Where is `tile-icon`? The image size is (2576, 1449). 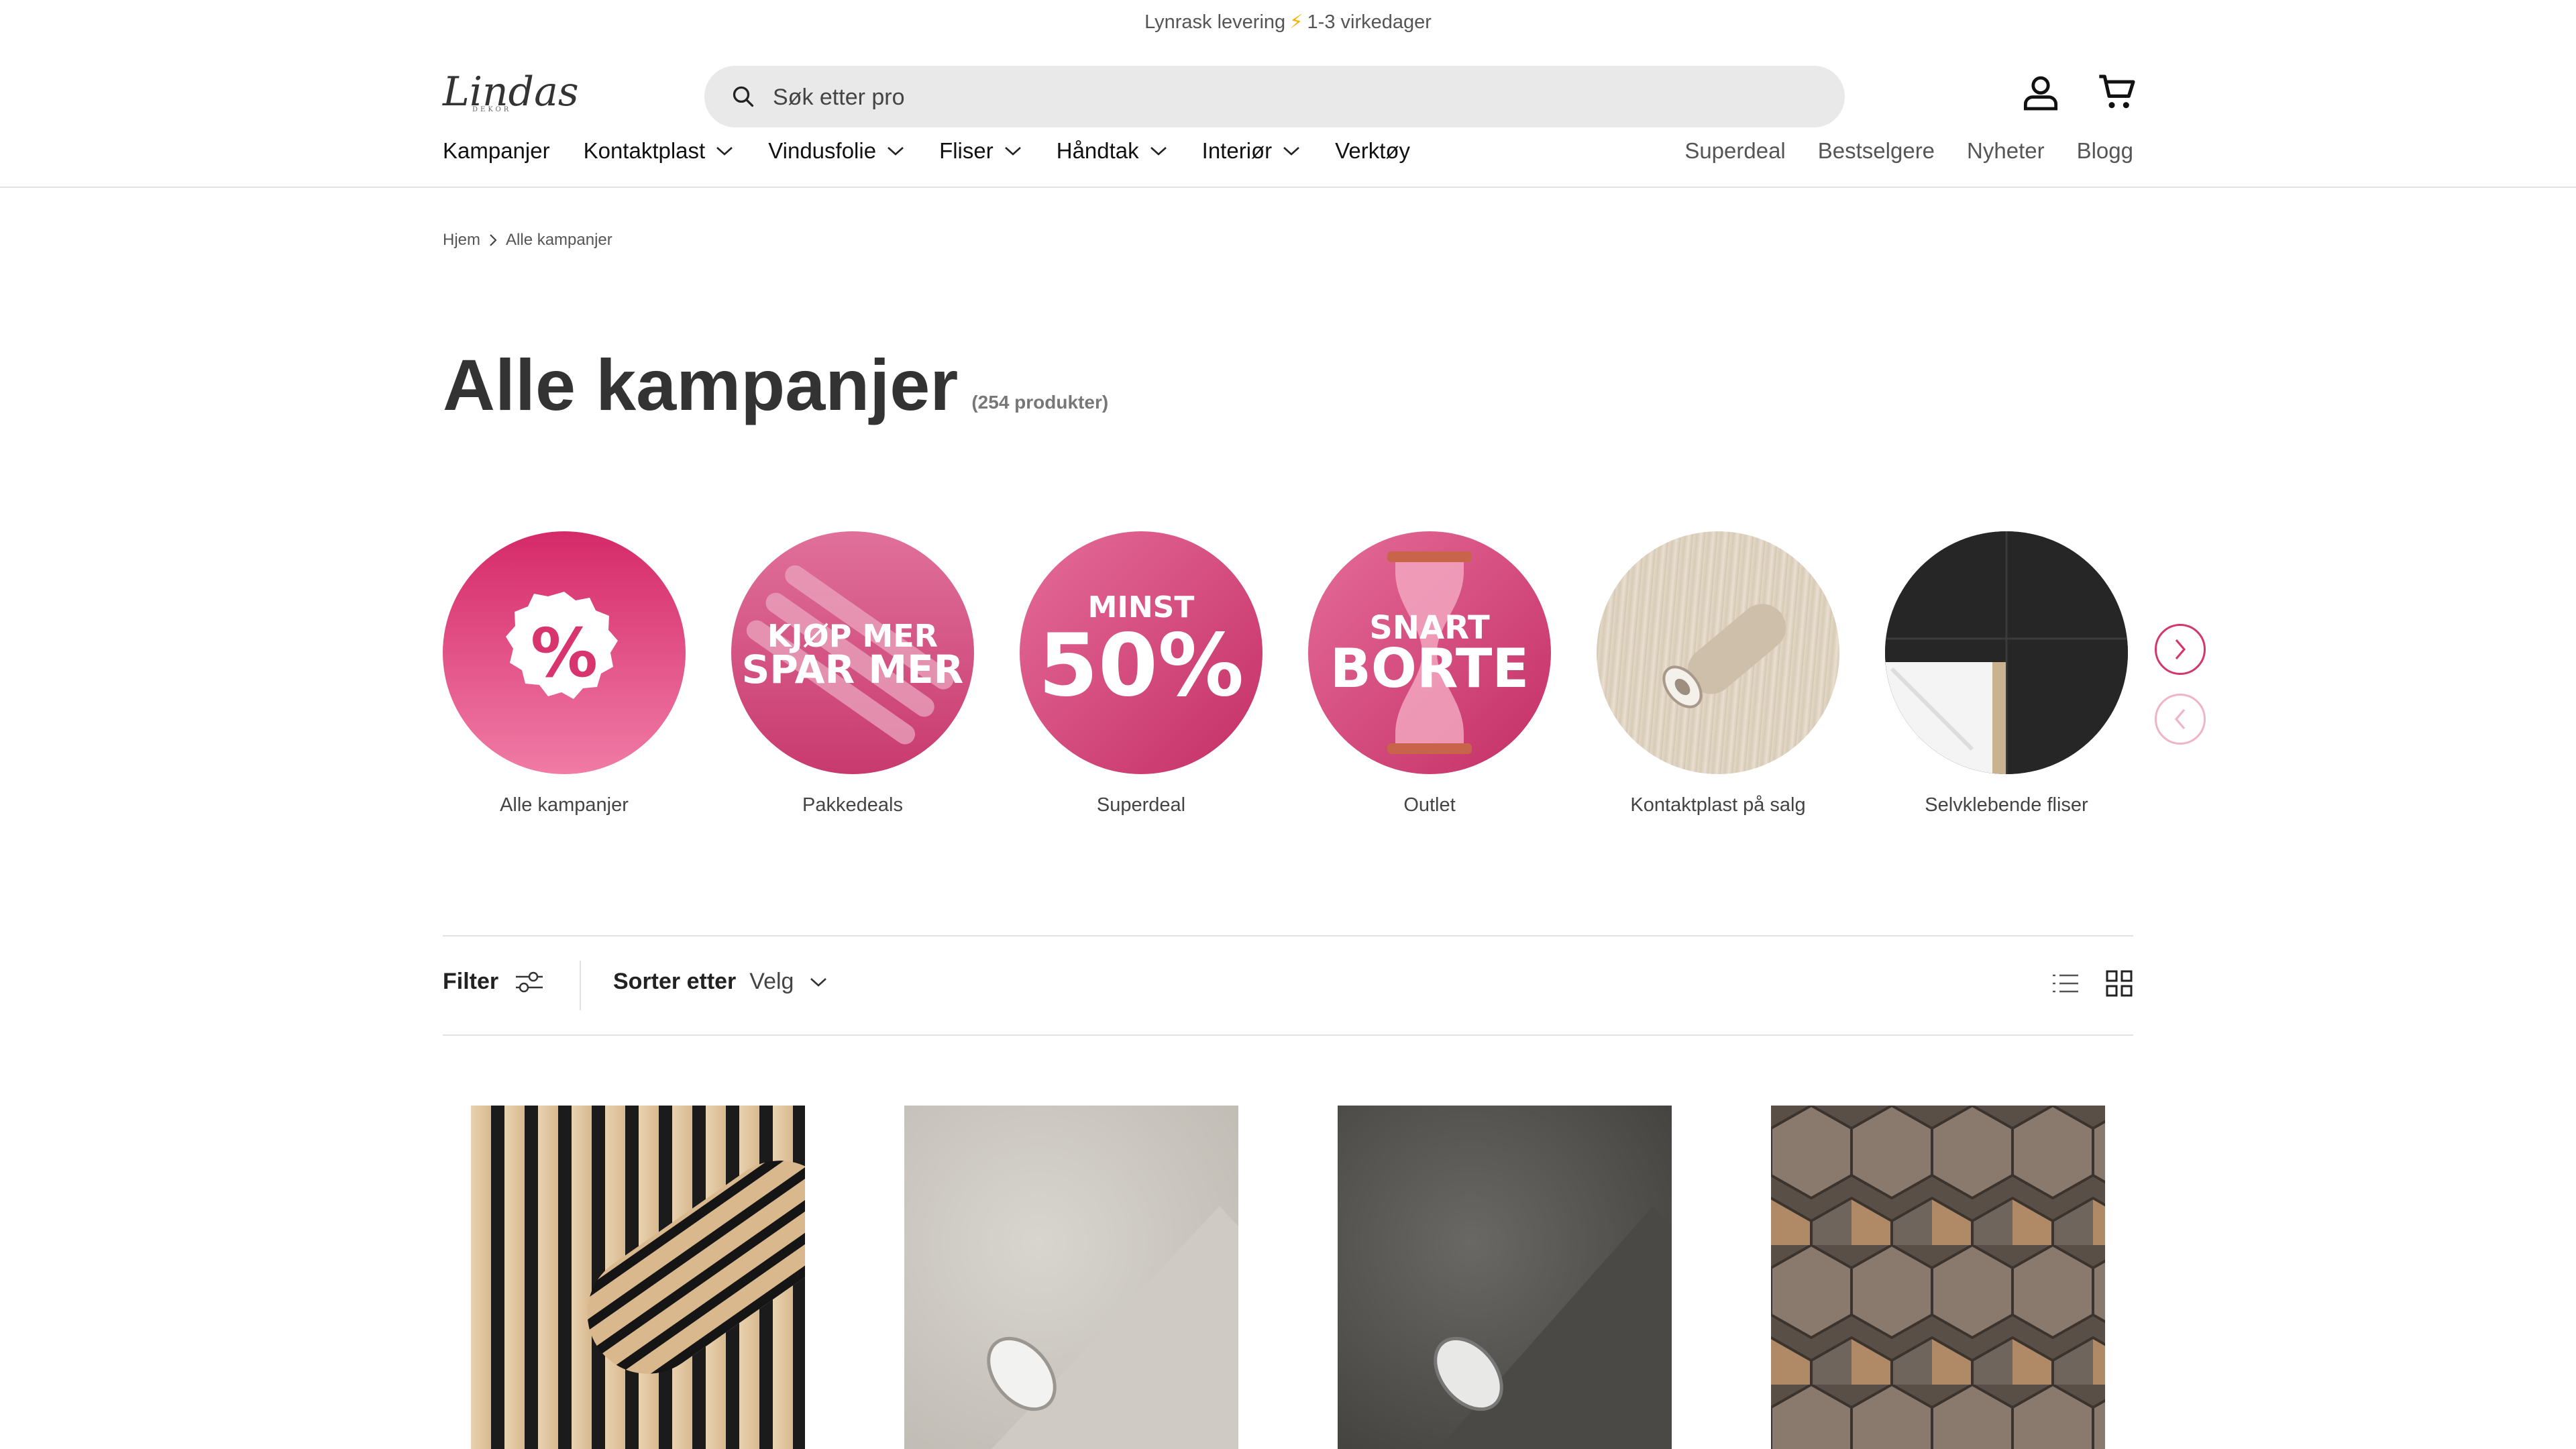
tile-icon is located at coordinates (2006, 652).